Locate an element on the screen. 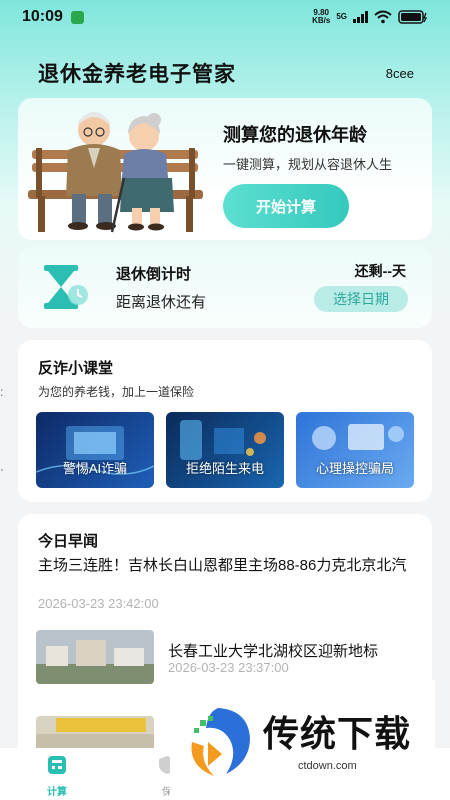  signal-icon is located at coordinates (360, 17).